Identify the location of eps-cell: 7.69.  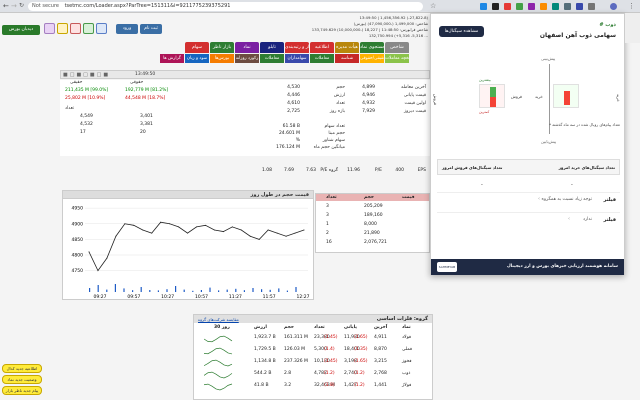
(288, 170).